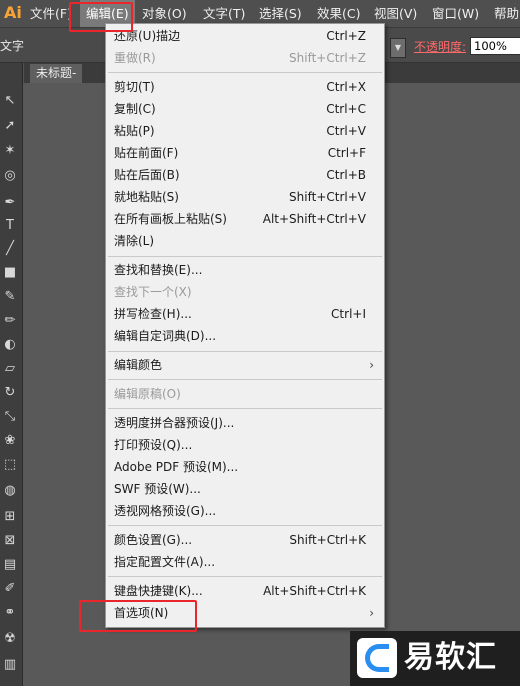 This screenshot has height=686, width=520. What do you see at coordinates (10, 589) in the screenshot?
I see `eyedropper-tool-icon: ✐` at bounding box center [10, 589].